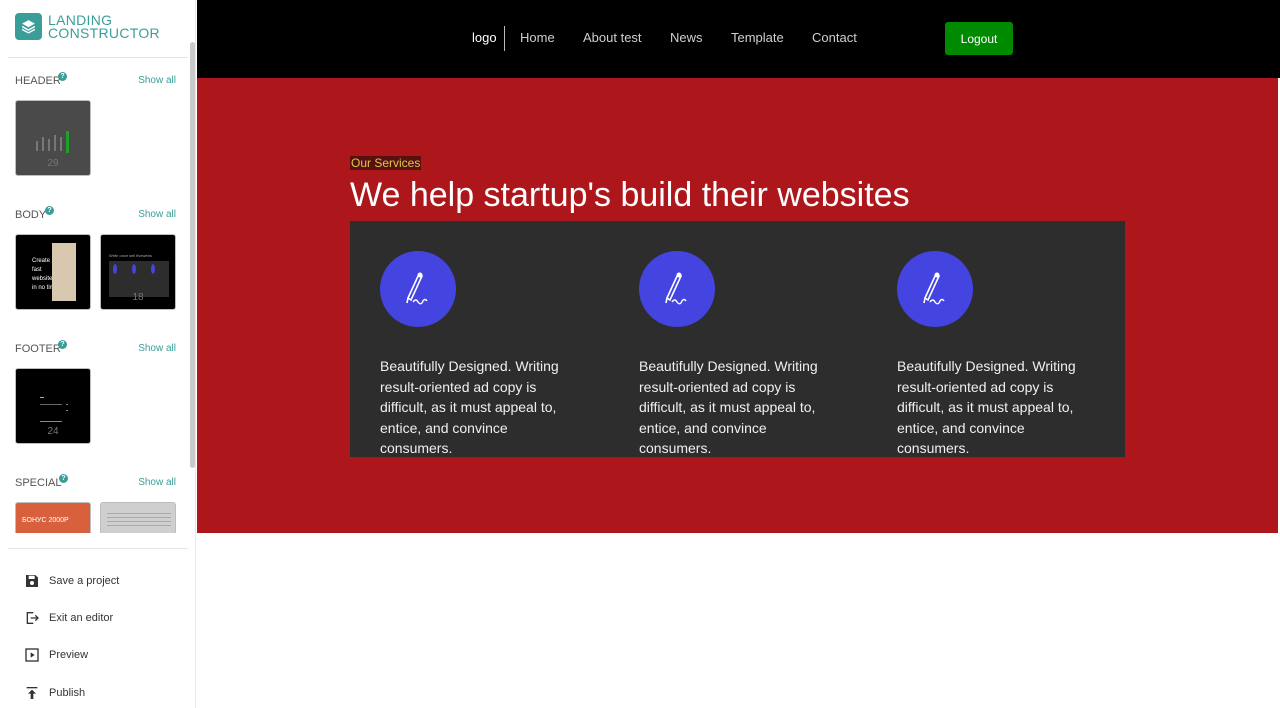  Describe the element at coordinates (69, 655) in the screenshot. I see `action-label: Preview` at that location.